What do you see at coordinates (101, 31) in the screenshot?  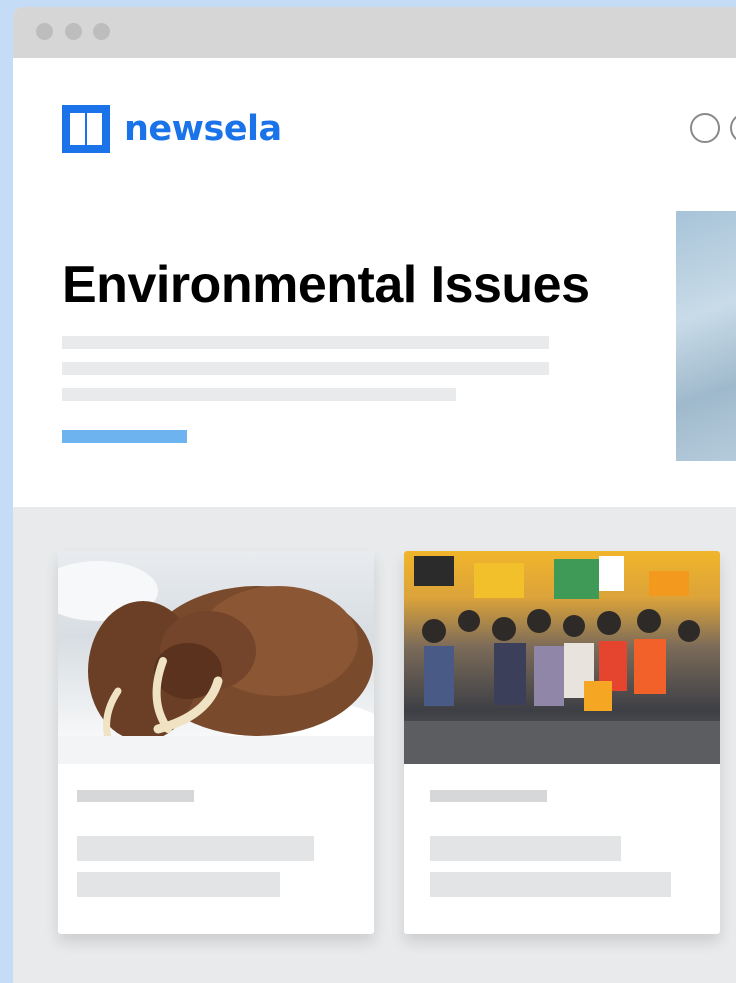 I see `window-maximize-dot` at bounding box center [101, 31].